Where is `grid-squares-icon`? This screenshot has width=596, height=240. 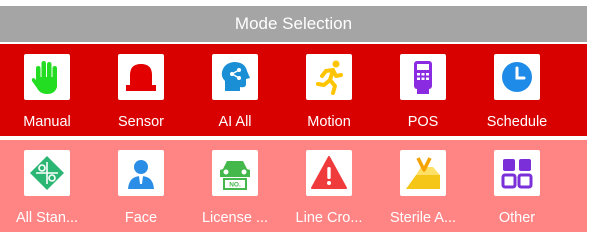
grid-squares-icon is located at coordinates (517, 173).